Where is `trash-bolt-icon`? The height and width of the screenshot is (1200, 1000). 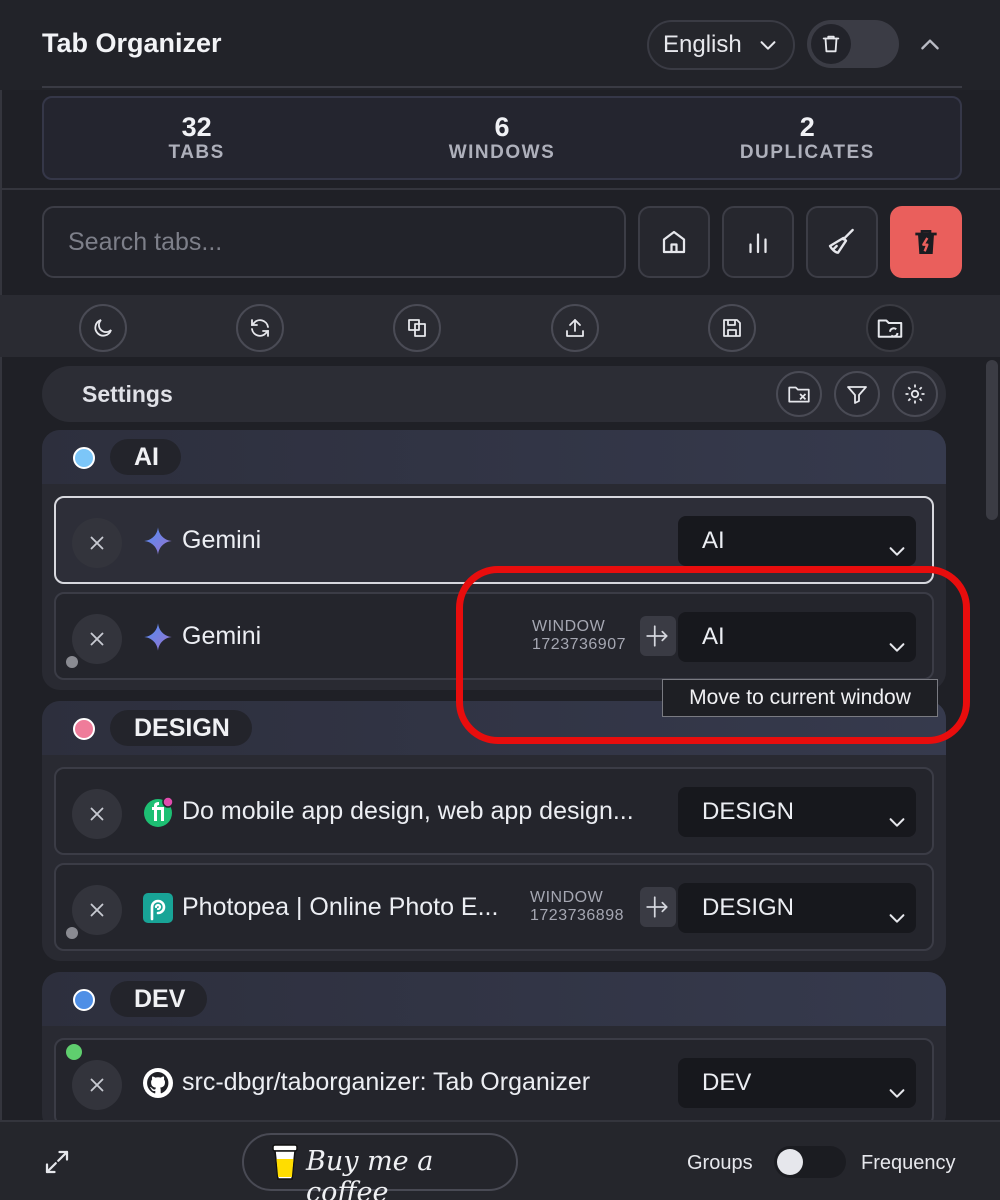 trash-bolt-icon is located at coordinates (926, 242).